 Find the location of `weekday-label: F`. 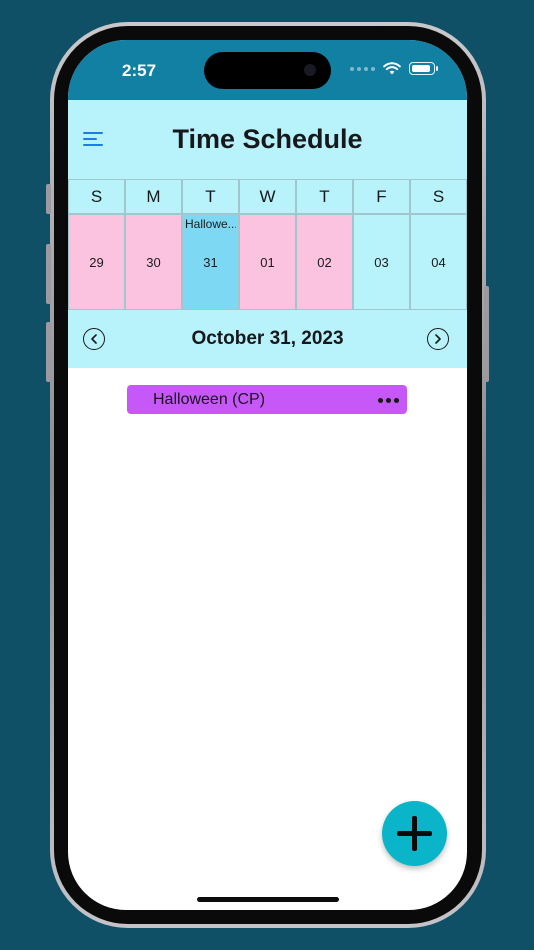

weekday-label: F is located at coordinates (381, 196).